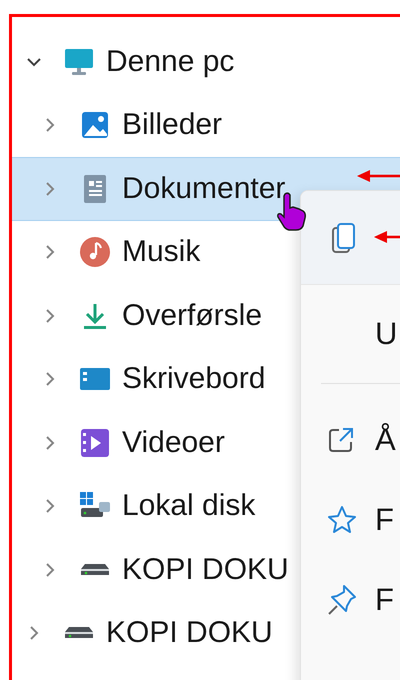  What do you see at coordinates (95, 252) in the screenshot?
I see `music-note-icon` at bounding box center [95, 252].